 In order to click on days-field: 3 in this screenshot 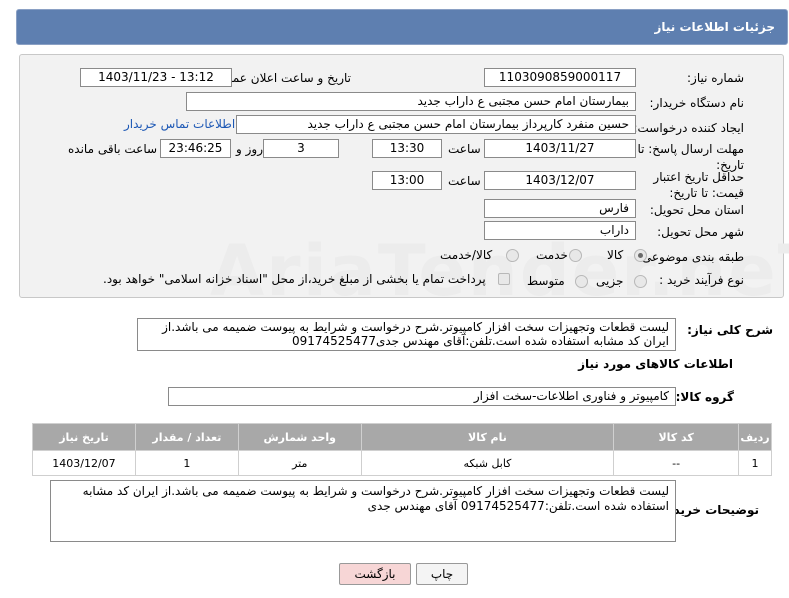, I will do `click(301, 148)`.